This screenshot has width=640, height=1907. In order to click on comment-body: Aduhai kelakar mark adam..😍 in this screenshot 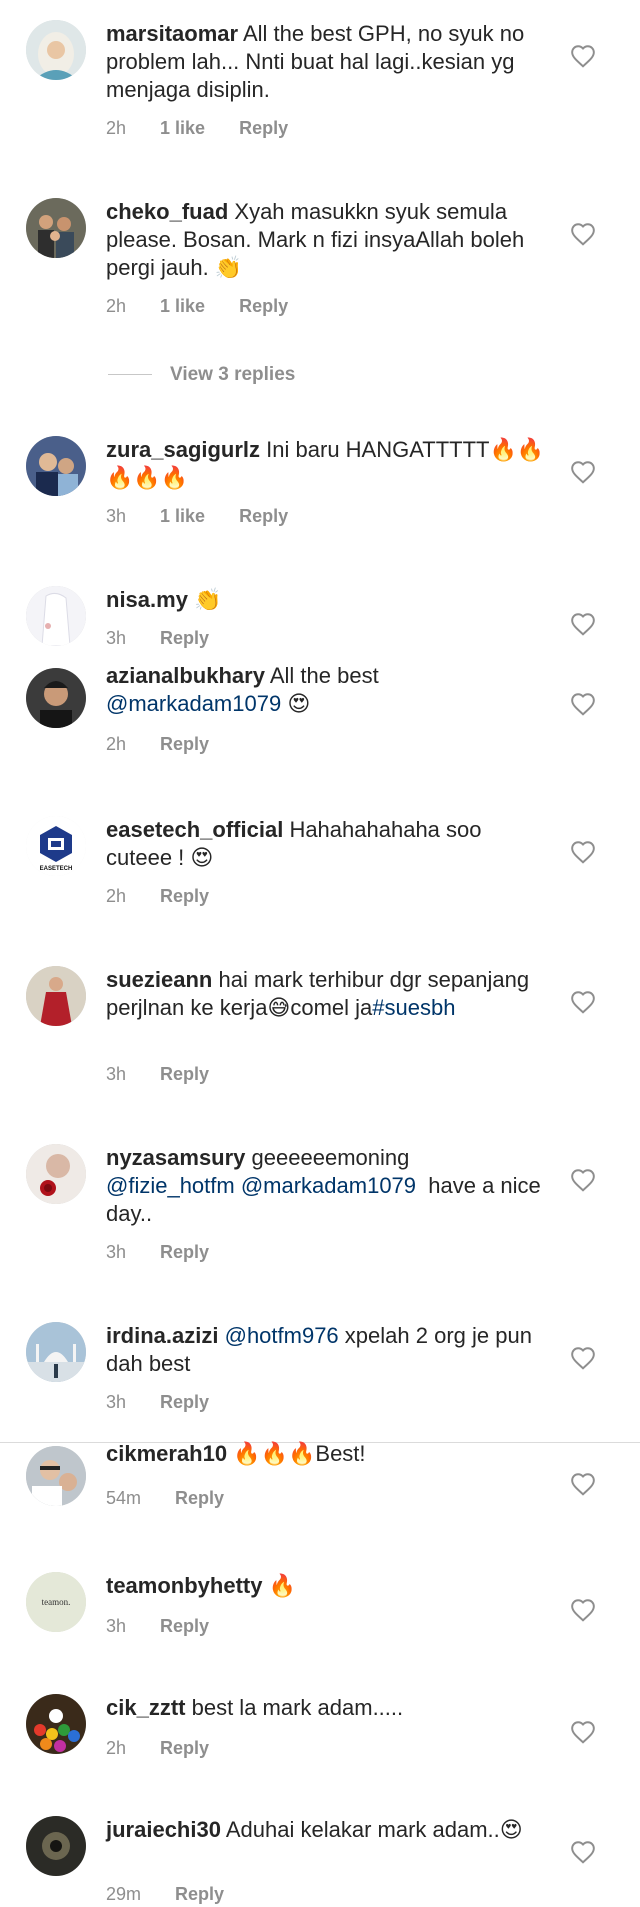, I will do `click(374, 1829)`.